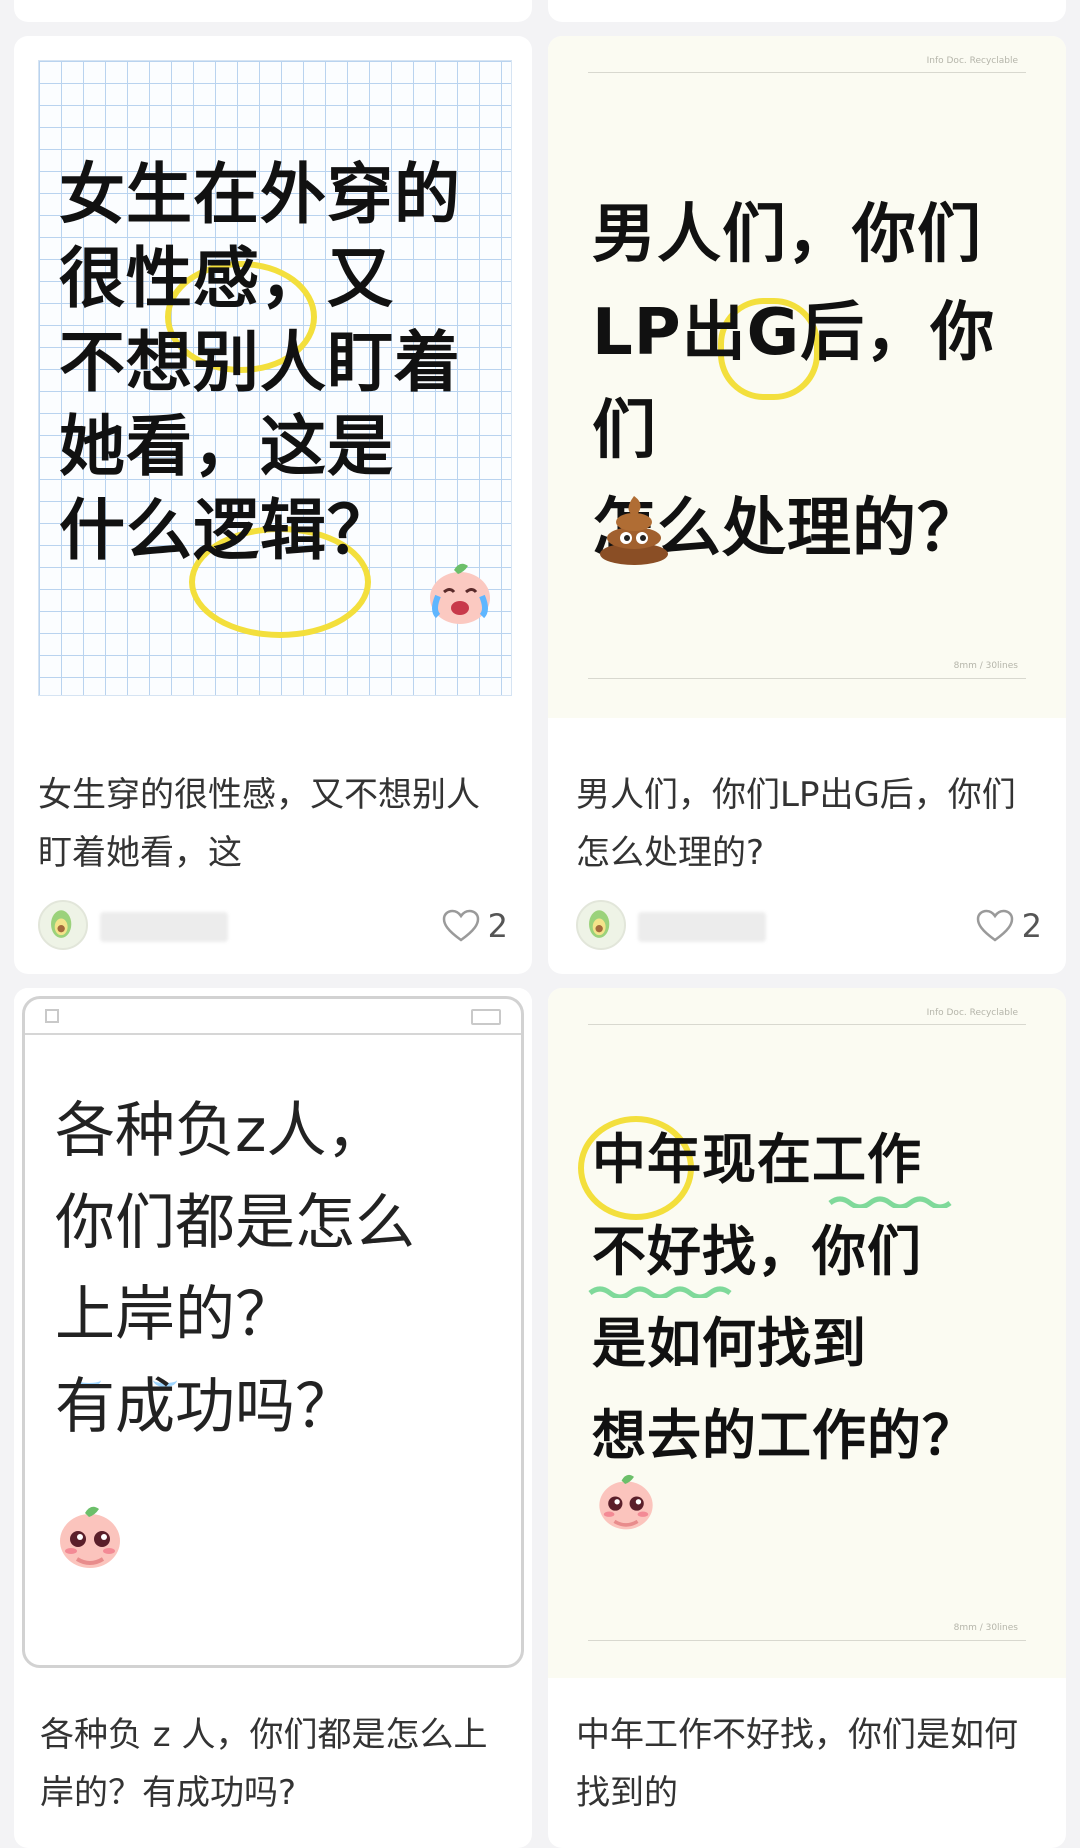  What do you see at coordinates (273, 11) in the screenshot?
I see `prev-card-stub-left` at bounding box center [273, 11].